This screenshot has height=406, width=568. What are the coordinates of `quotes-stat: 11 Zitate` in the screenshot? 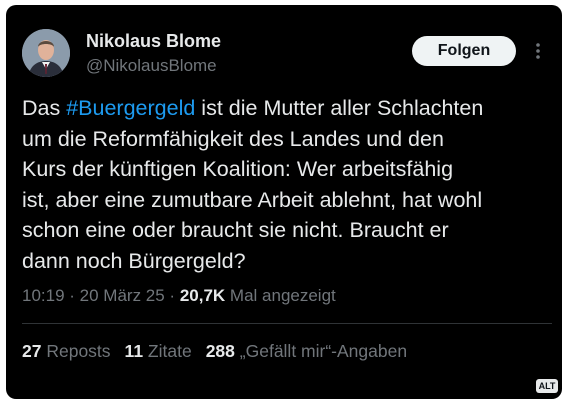 It's located at (158, 351).